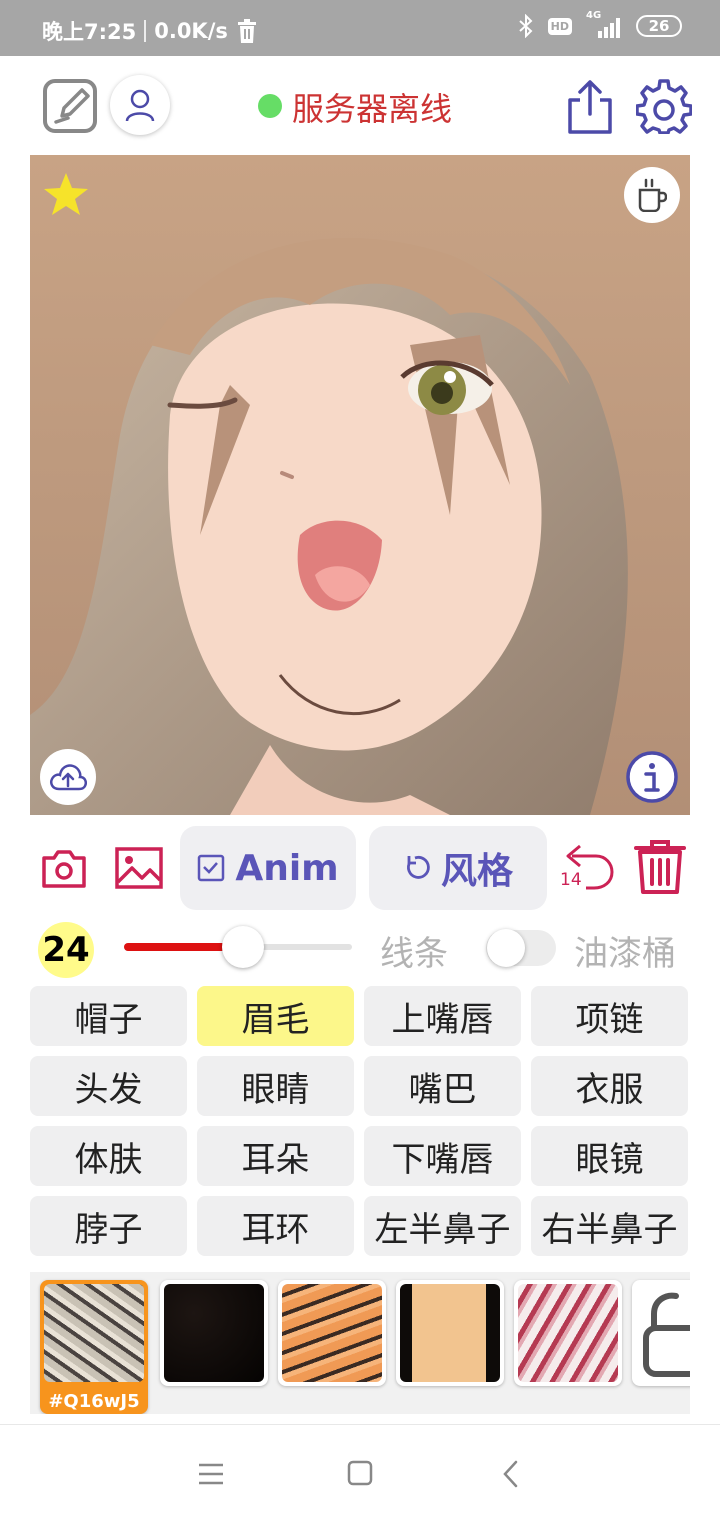  I want to click on status-separator, so click(145, 31).